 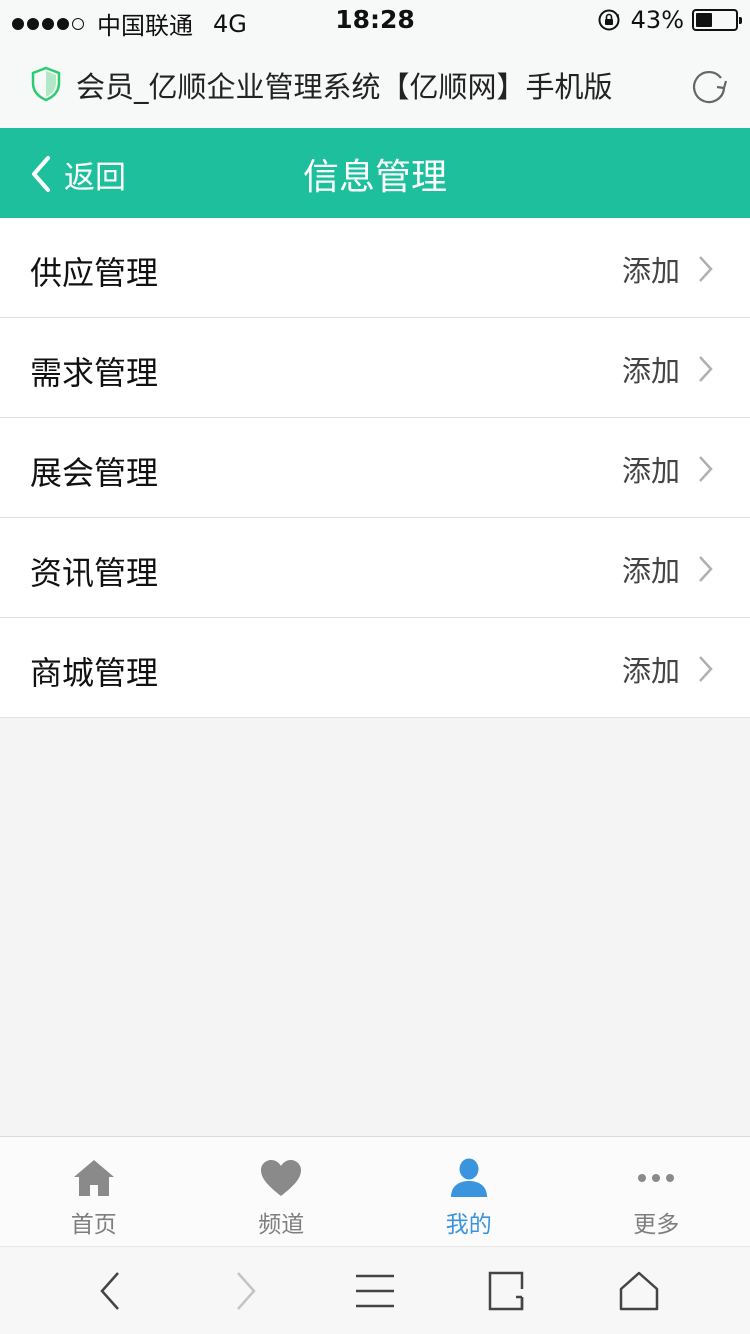 What do you see at coordinates (94, 273) in the screenshot?
I see `menu-item-label: 供应管理` at bounding box center [94, 273].